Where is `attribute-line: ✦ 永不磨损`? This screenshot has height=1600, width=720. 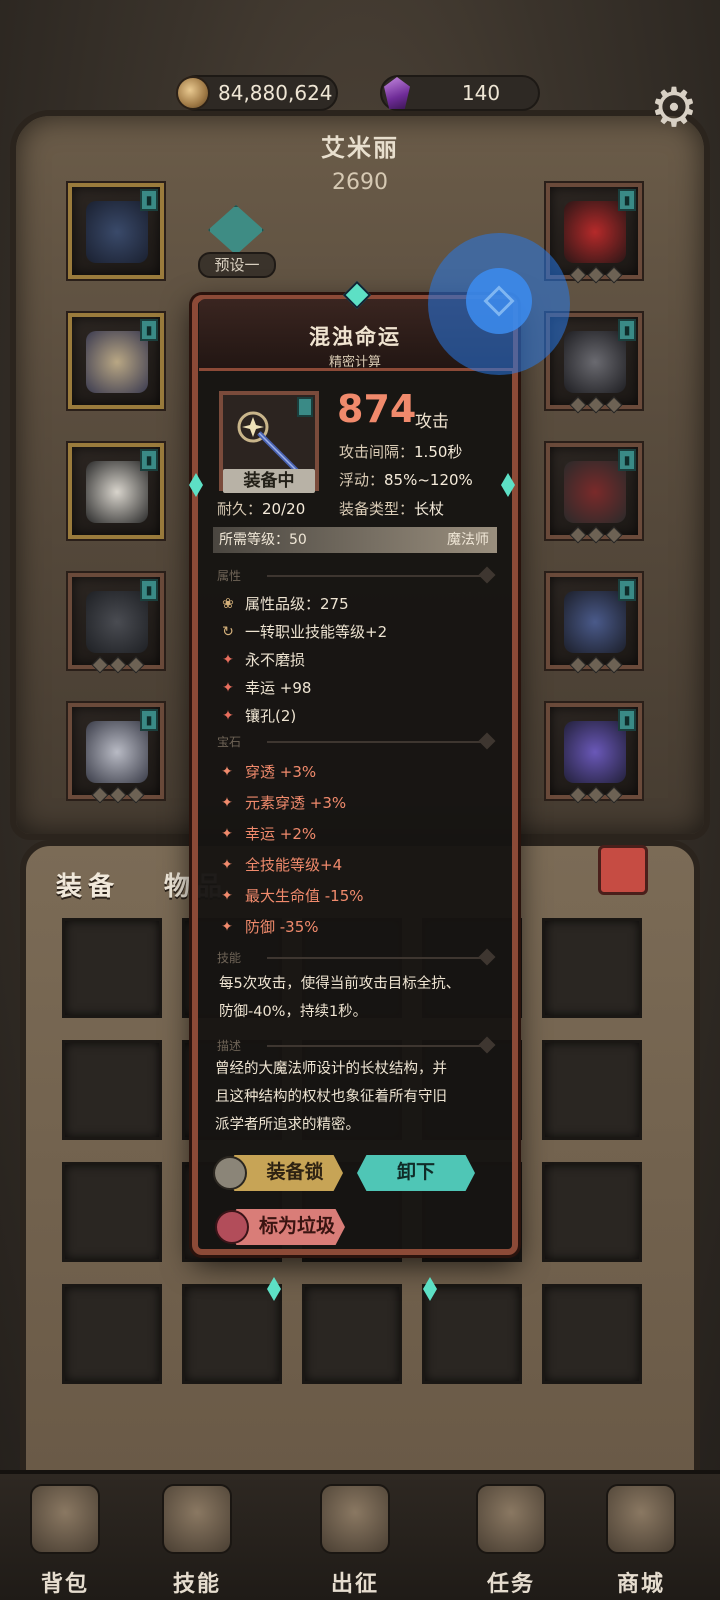 attribute-line: ✦ 永不磨损 is located at coordinates (262, 659).